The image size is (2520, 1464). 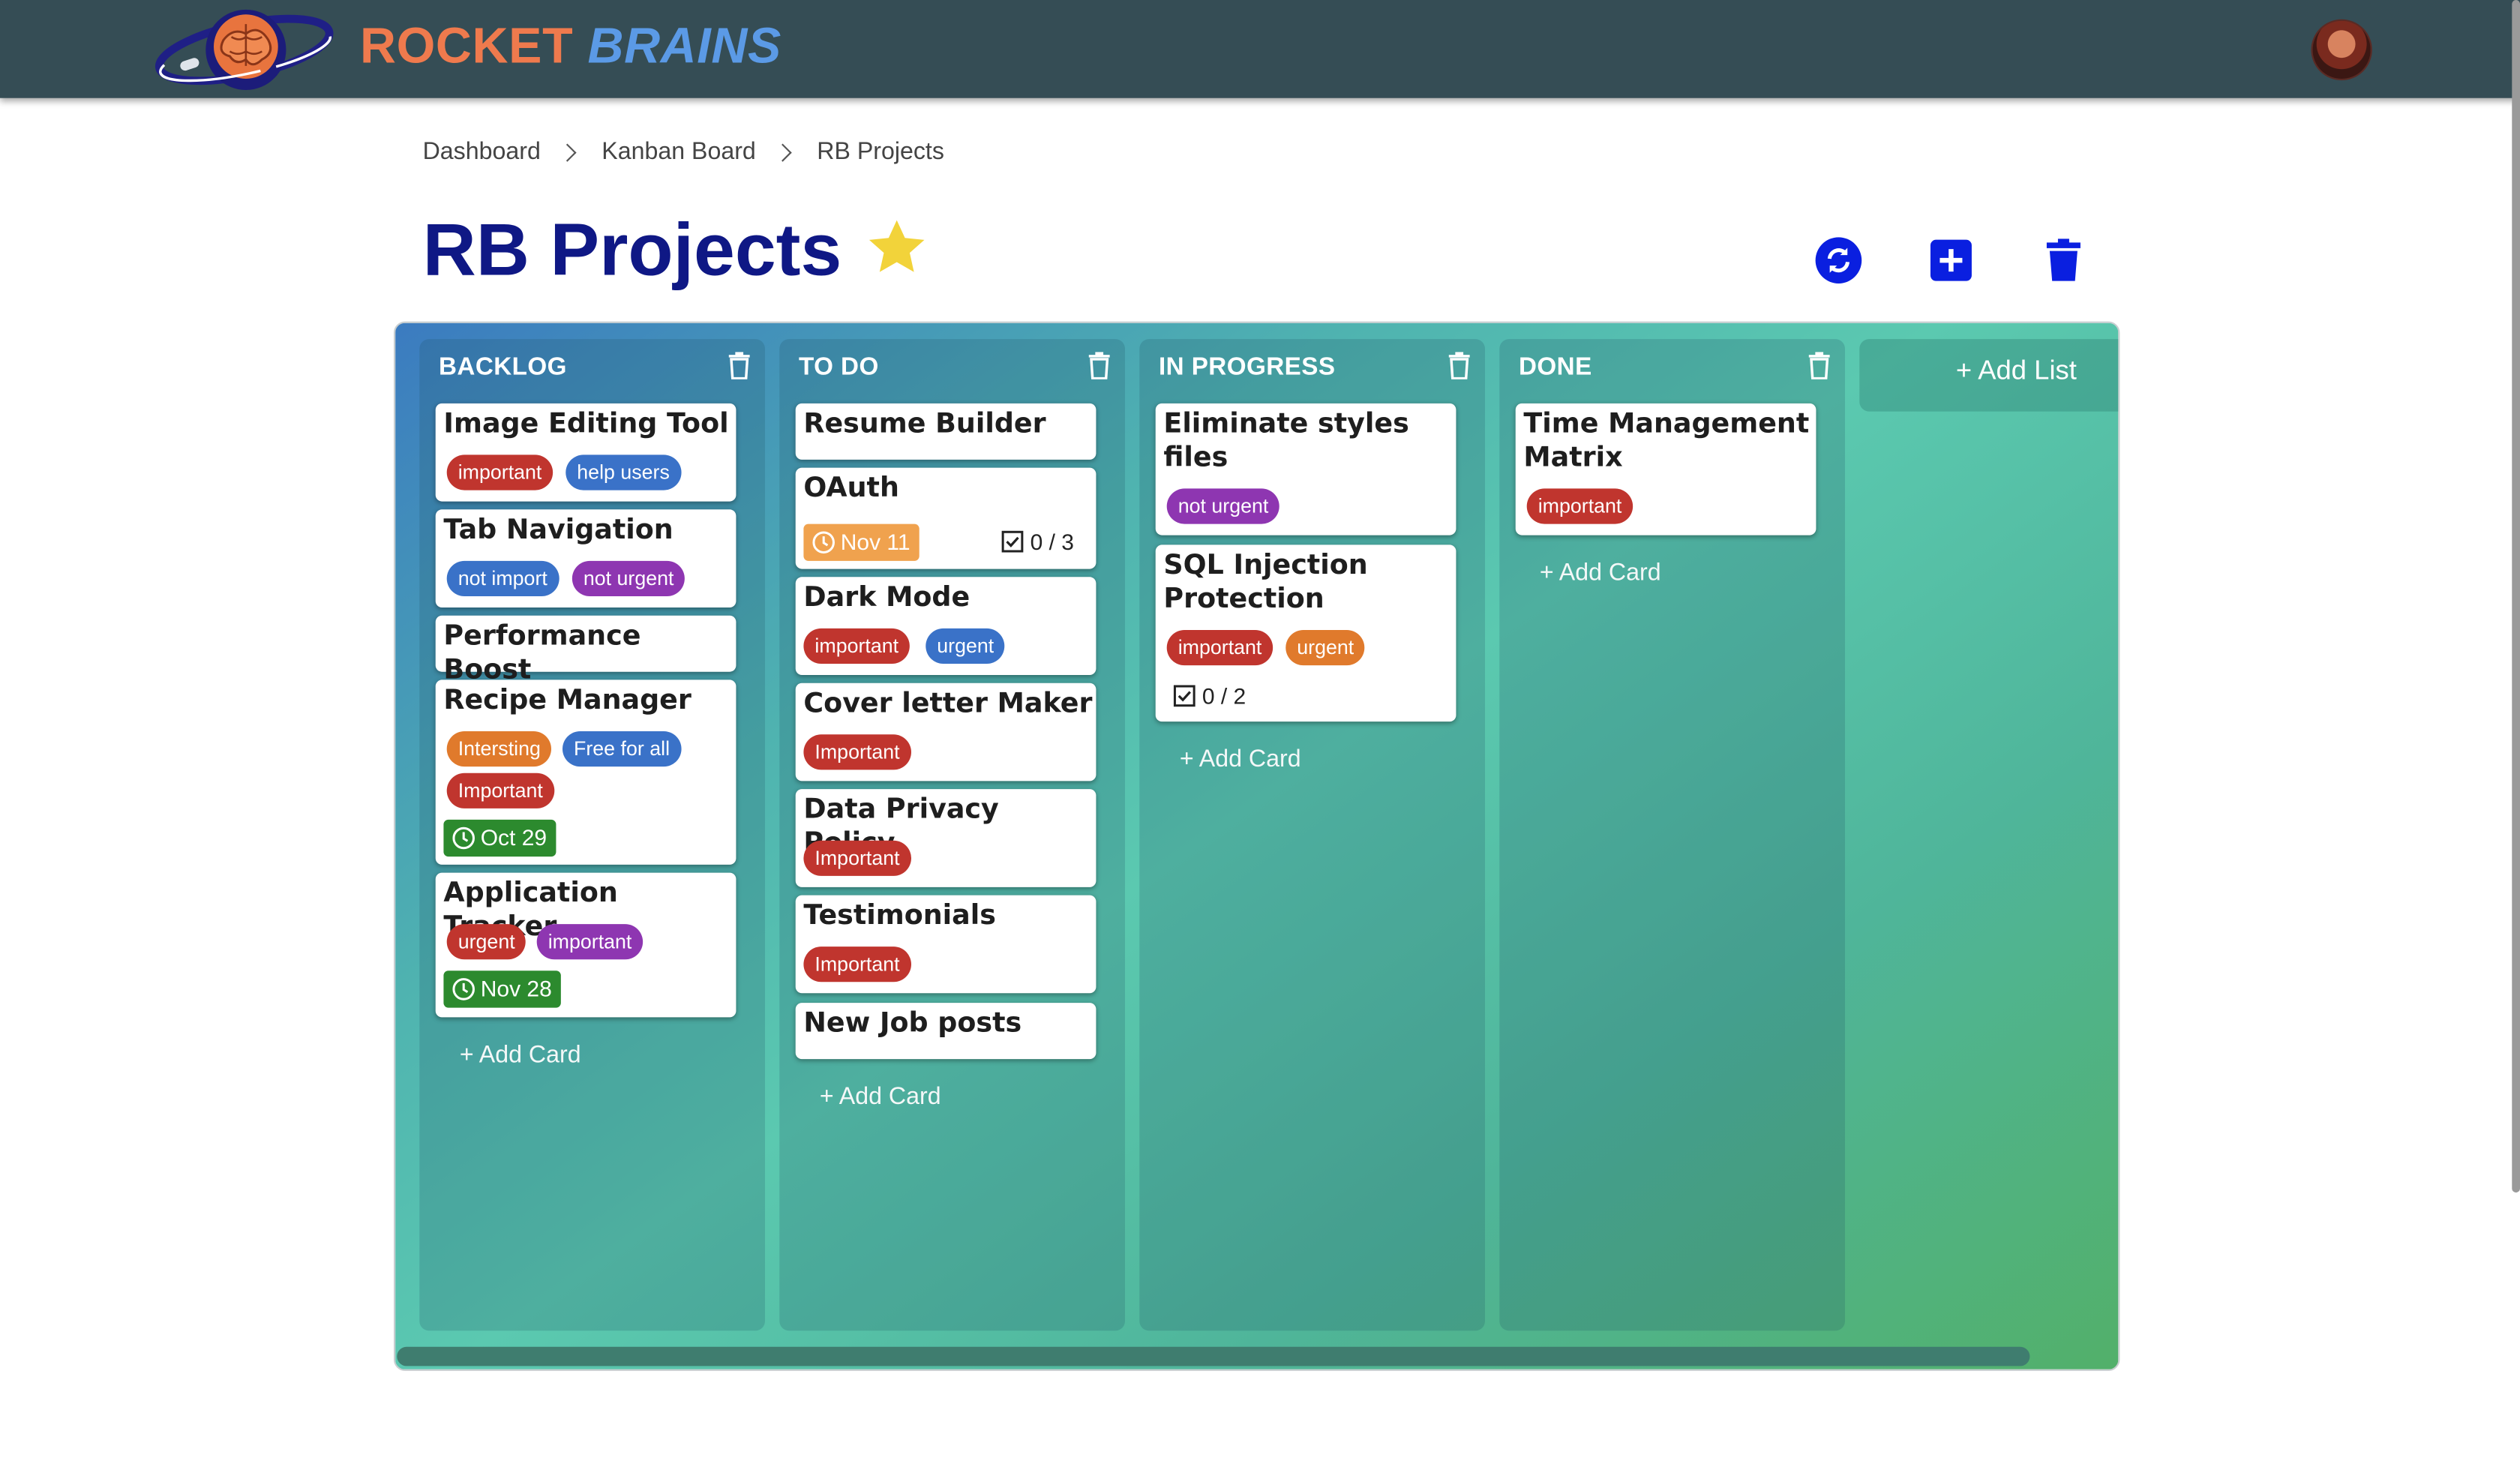 I want to click on card-cover-letter-maker: Cover letter Maker Important, so click(x=945, y=732).